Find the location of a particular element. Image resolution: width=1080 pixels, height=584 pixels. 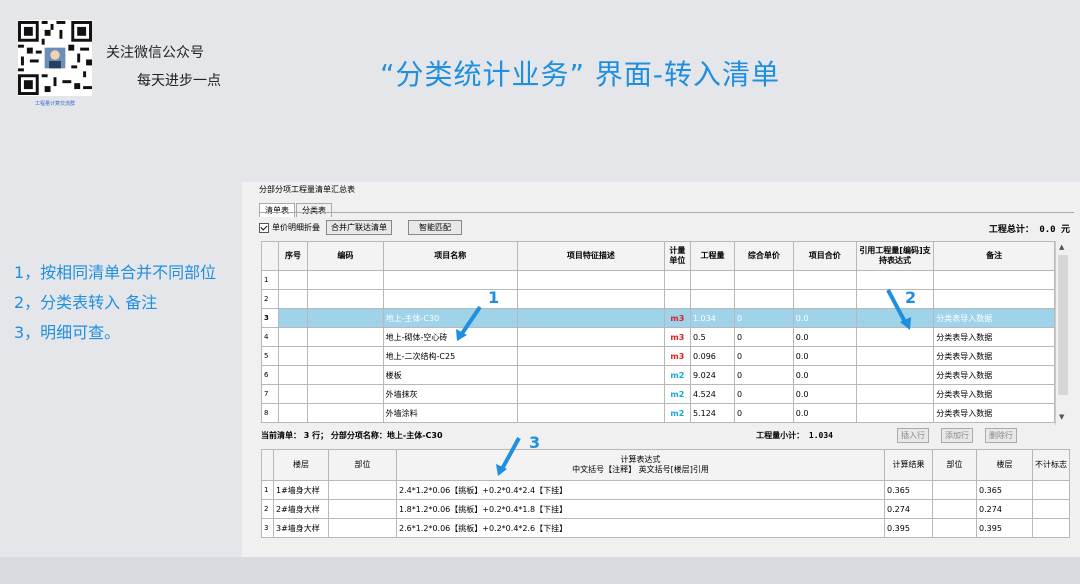

cell-qty: 4.524 is located at coordinates (712, 394).